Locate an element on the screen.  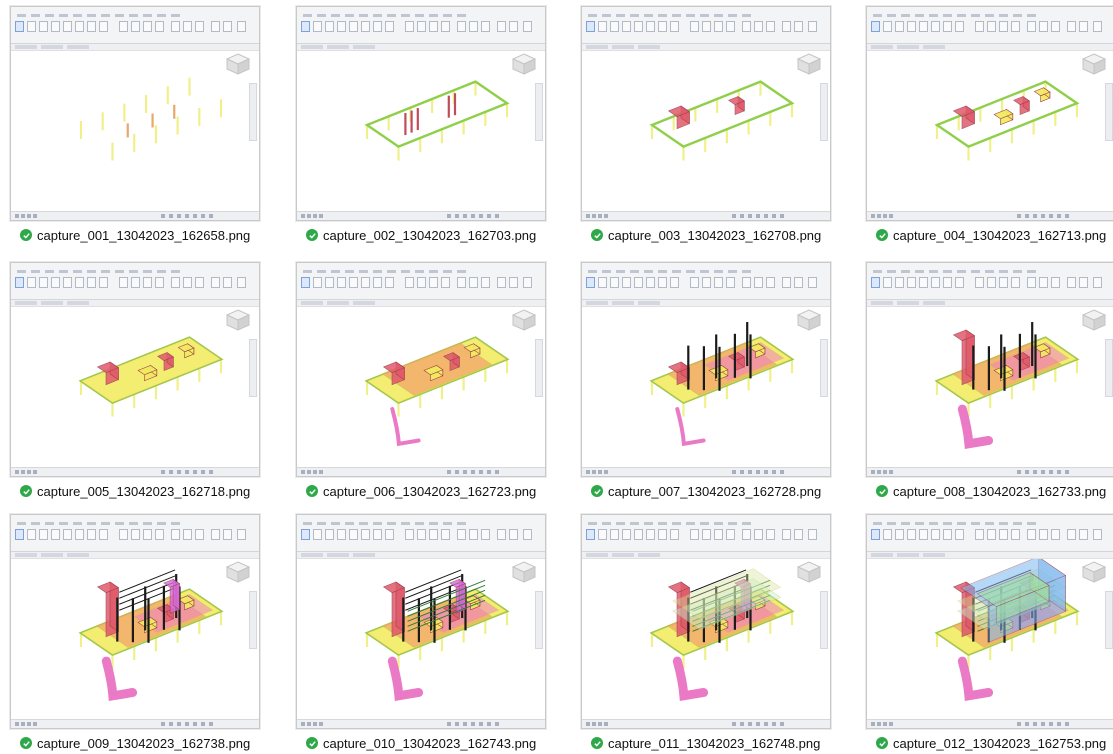
model-viewport is located at coordinates (706, 131).